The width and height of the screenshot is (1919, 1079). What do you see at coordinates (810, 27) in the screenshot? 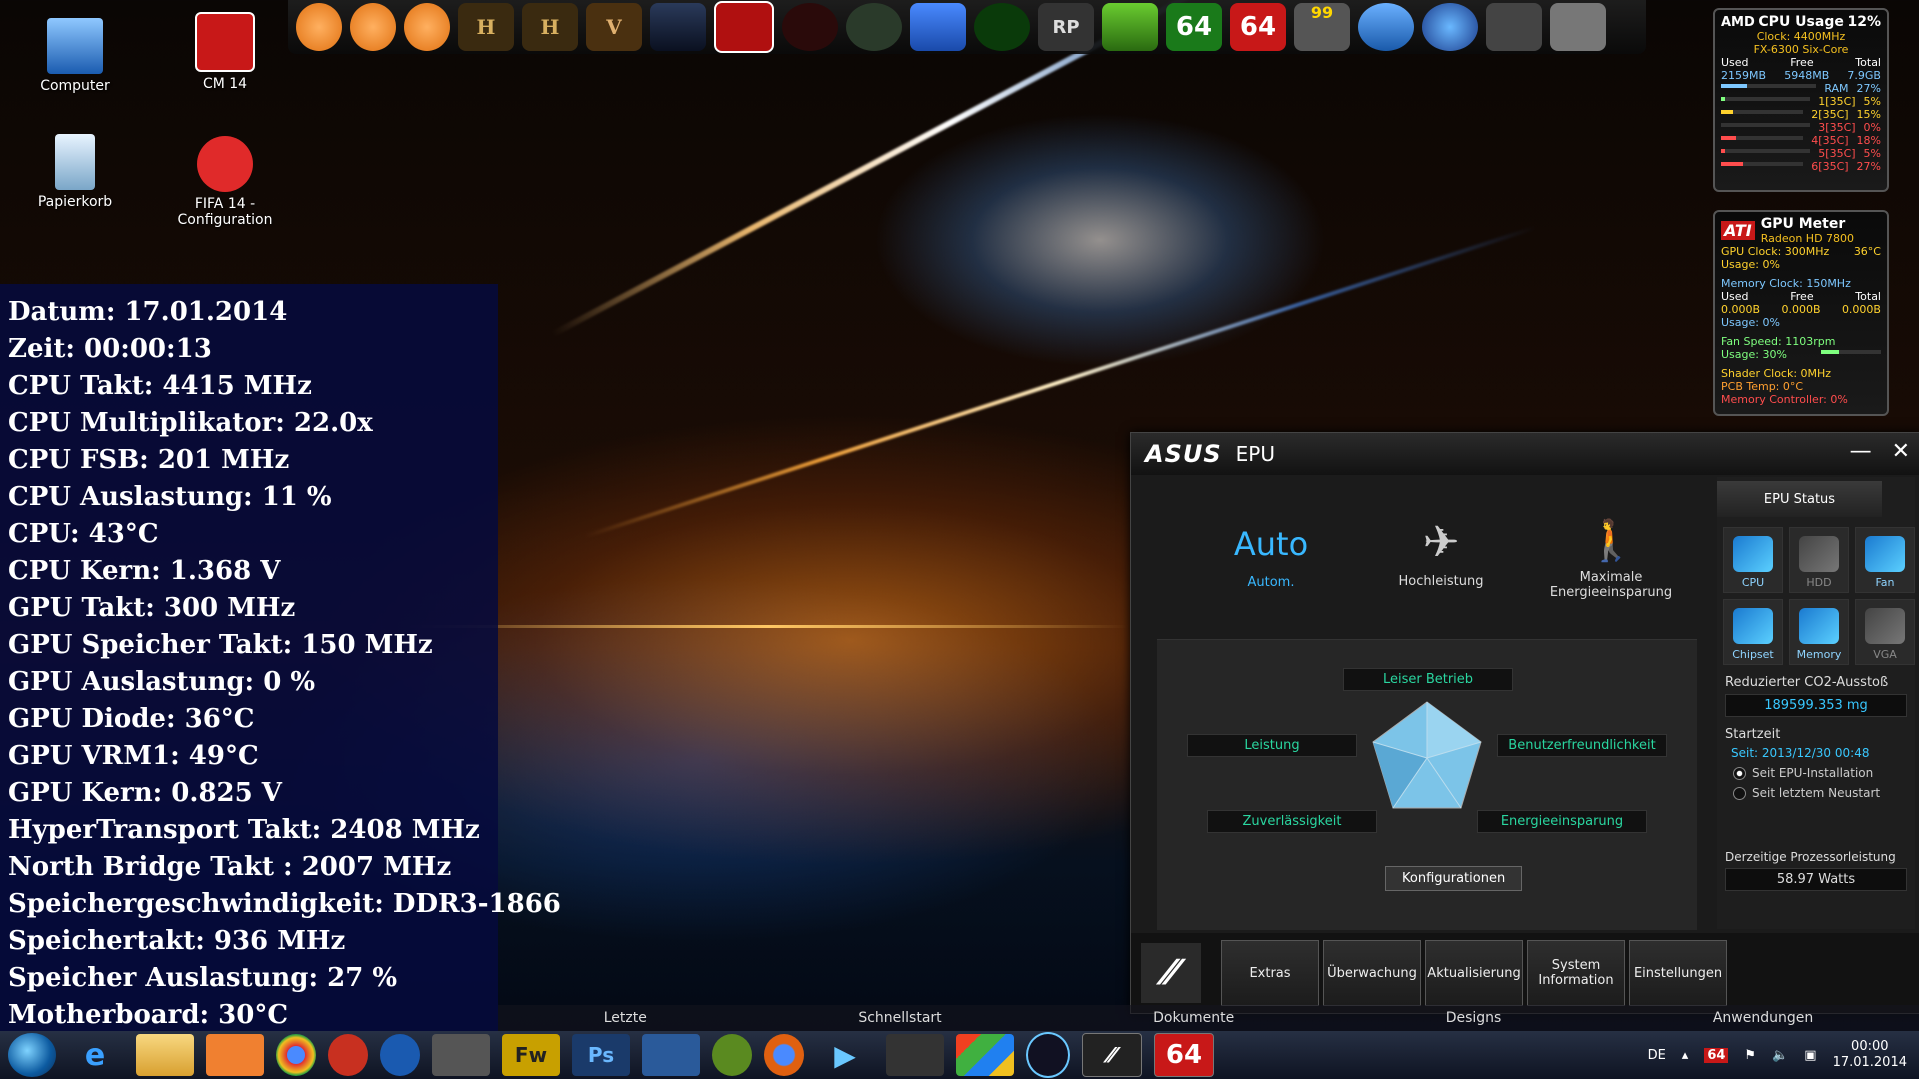
I see `gpu-tweak-icon` at bounding box center [810, 27].